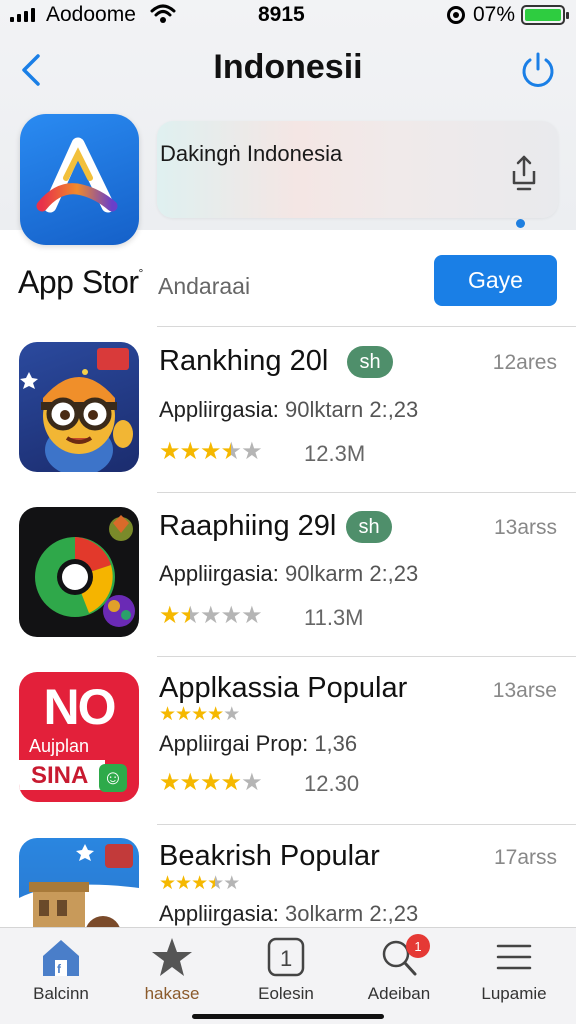  I want to click on icon-text-top: NO, so click(80, 707).